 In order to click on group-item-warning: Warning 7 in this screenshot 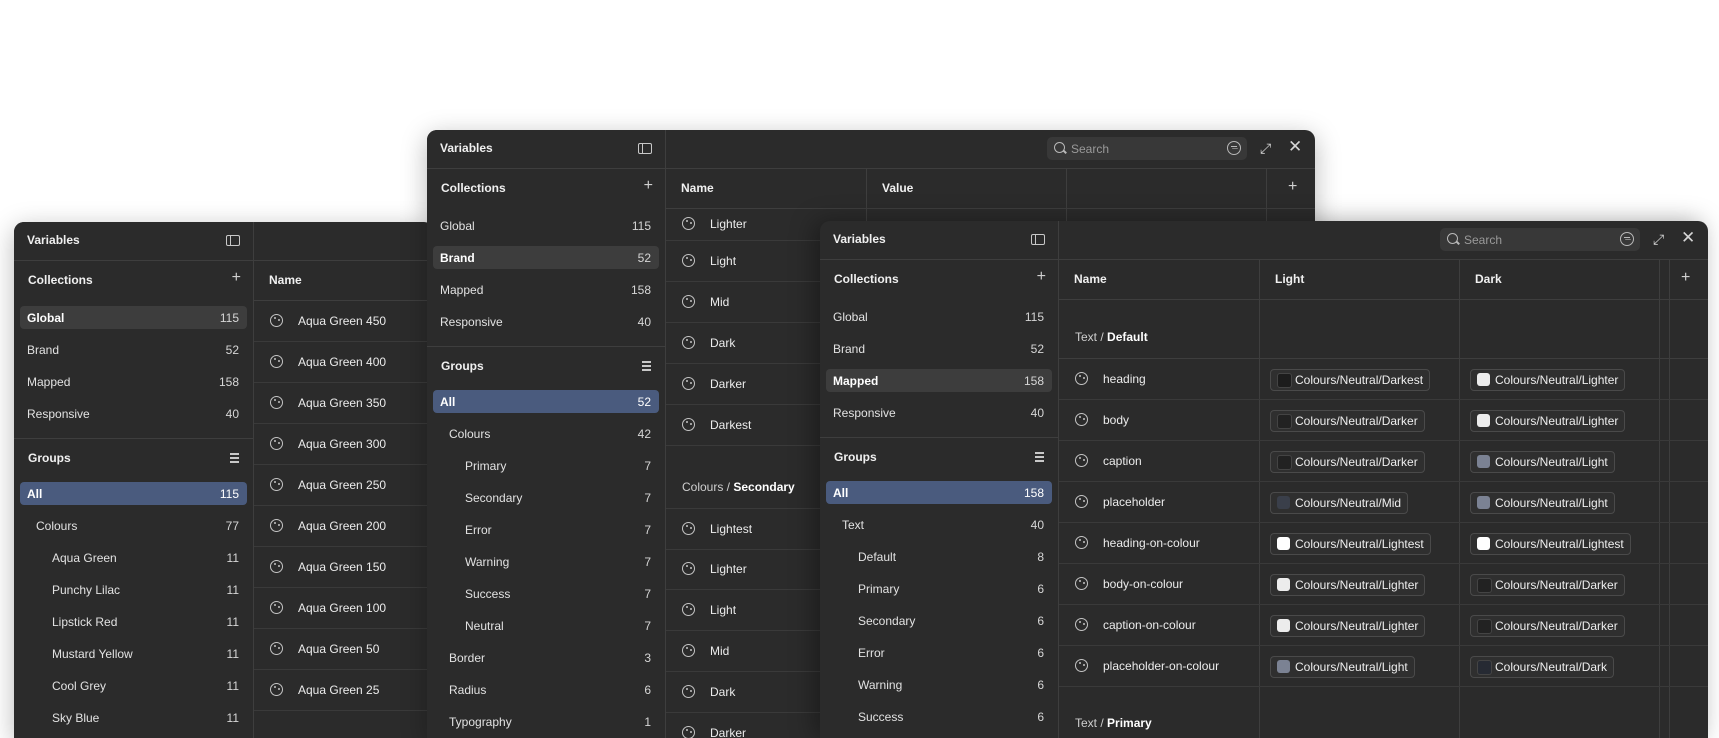, I will do `click(546, 561)`.